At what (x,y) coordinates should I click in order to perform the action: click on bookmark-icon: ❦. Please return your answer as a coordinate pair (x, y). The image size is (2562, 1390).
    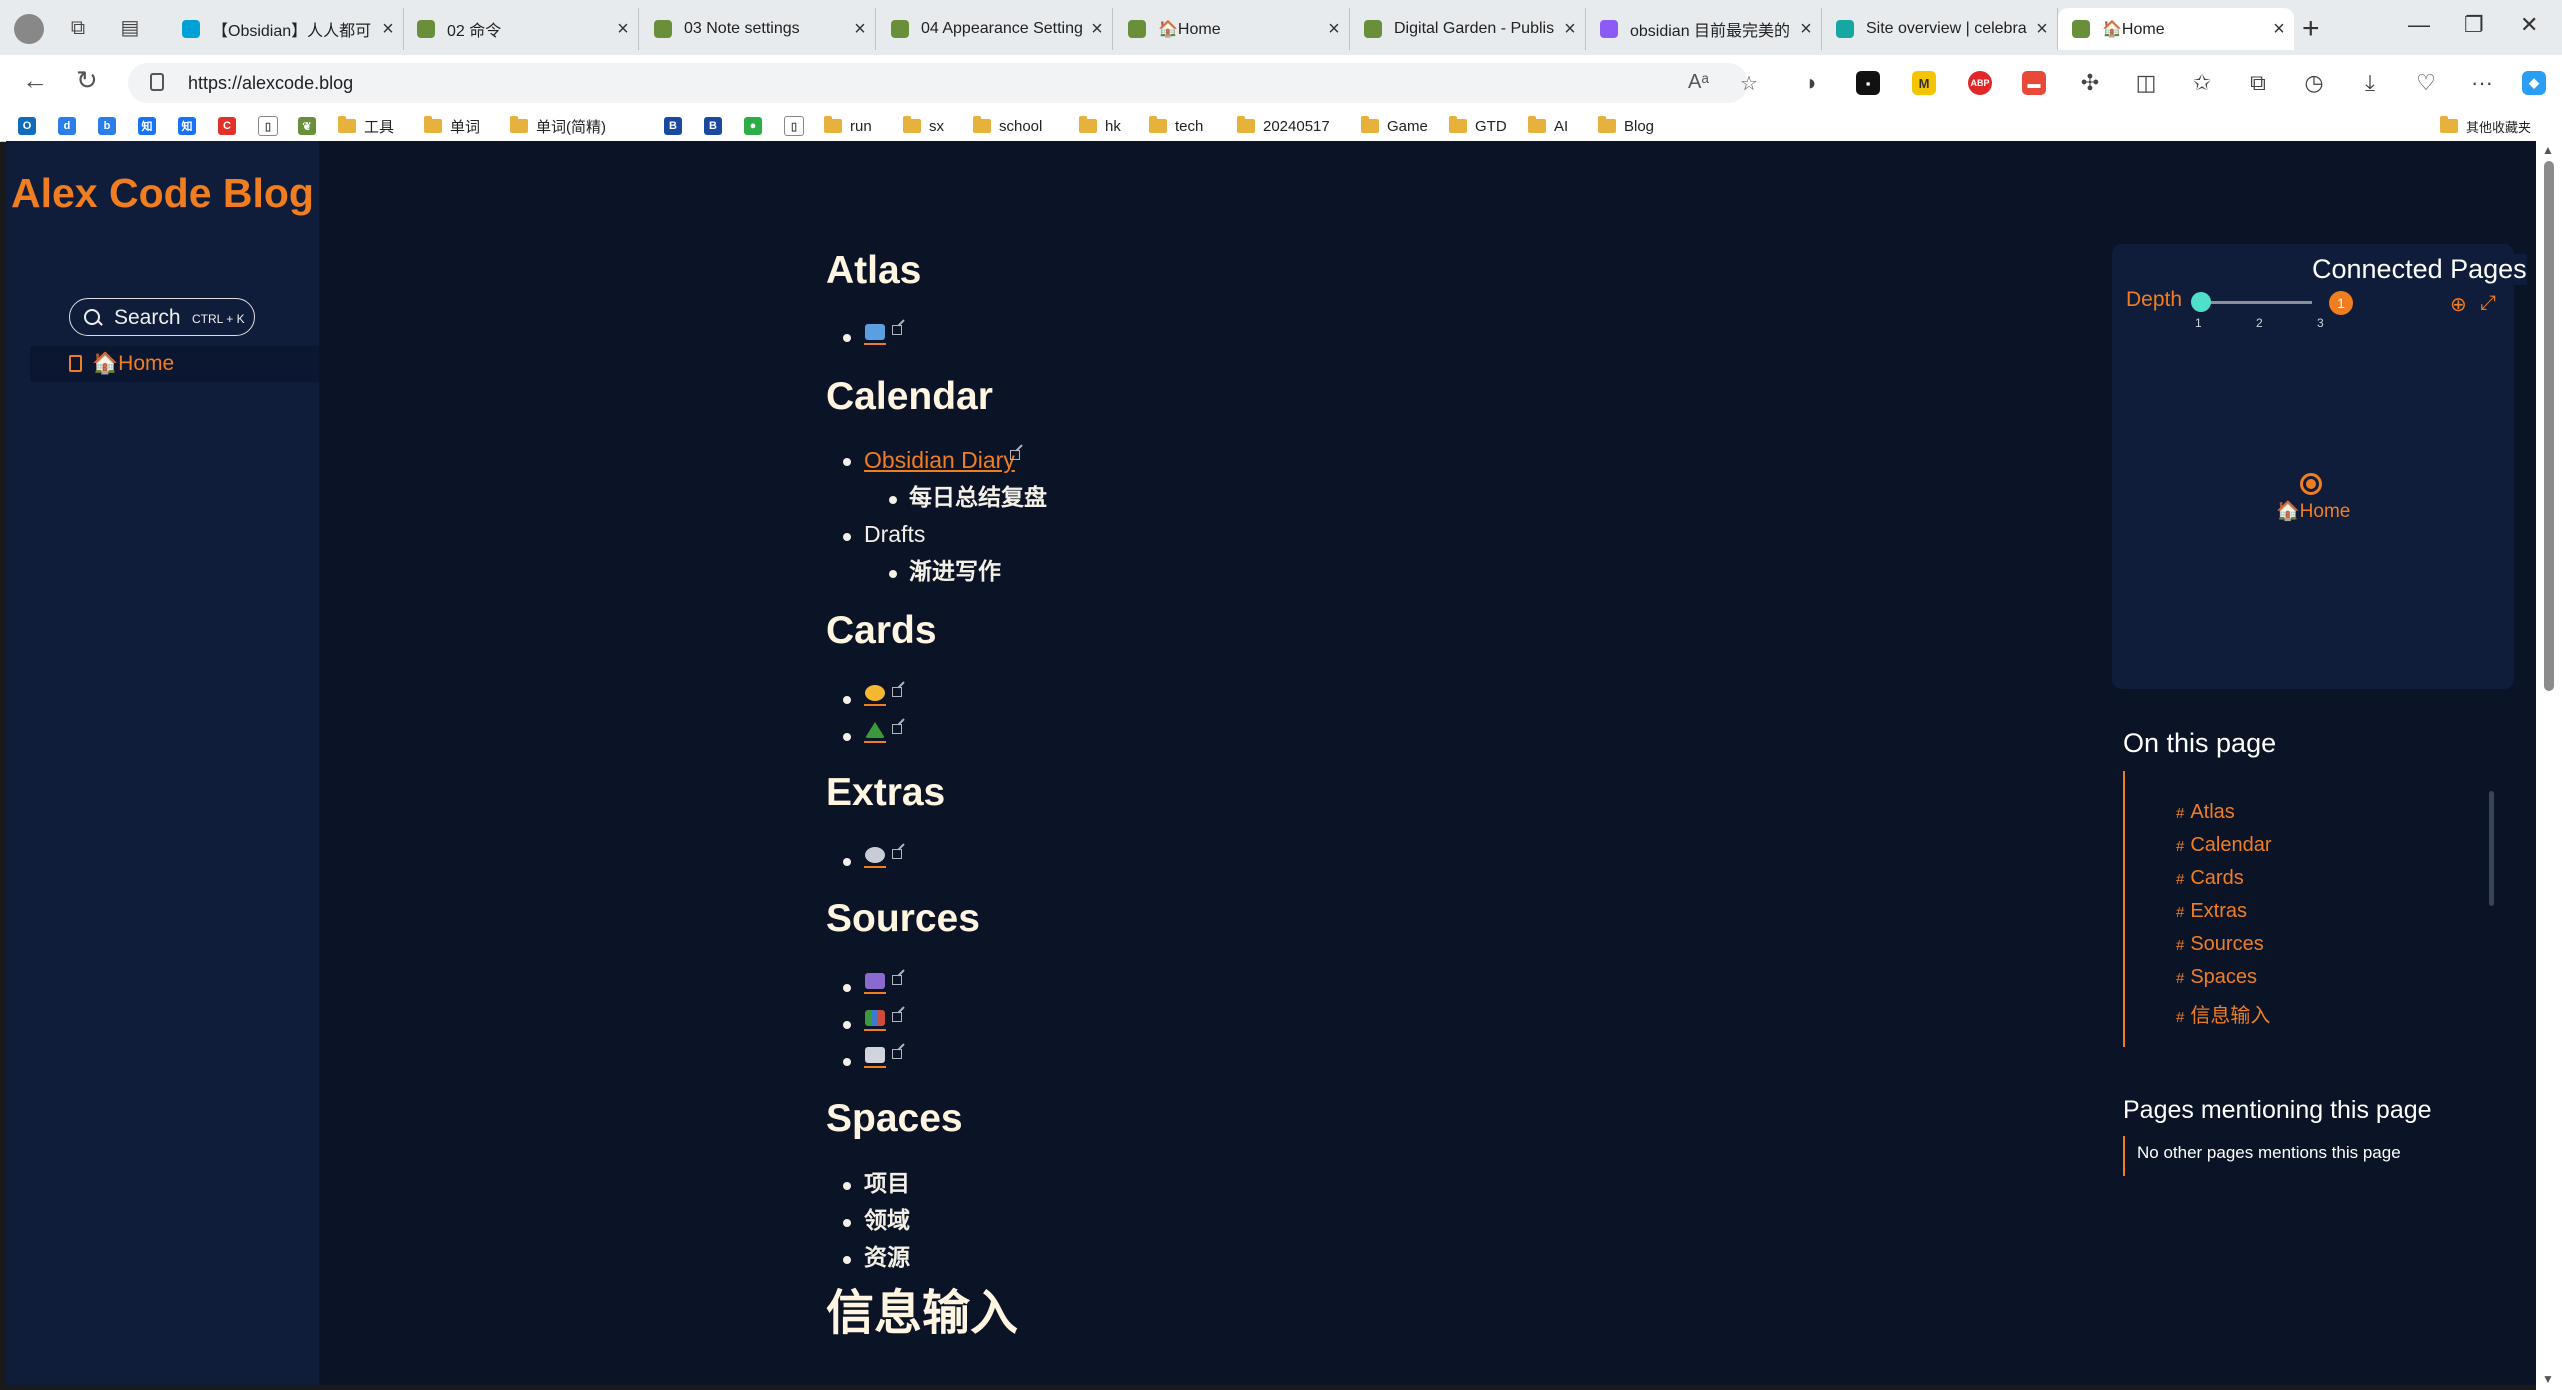
    Looking at the image, I should click on (307, 126).